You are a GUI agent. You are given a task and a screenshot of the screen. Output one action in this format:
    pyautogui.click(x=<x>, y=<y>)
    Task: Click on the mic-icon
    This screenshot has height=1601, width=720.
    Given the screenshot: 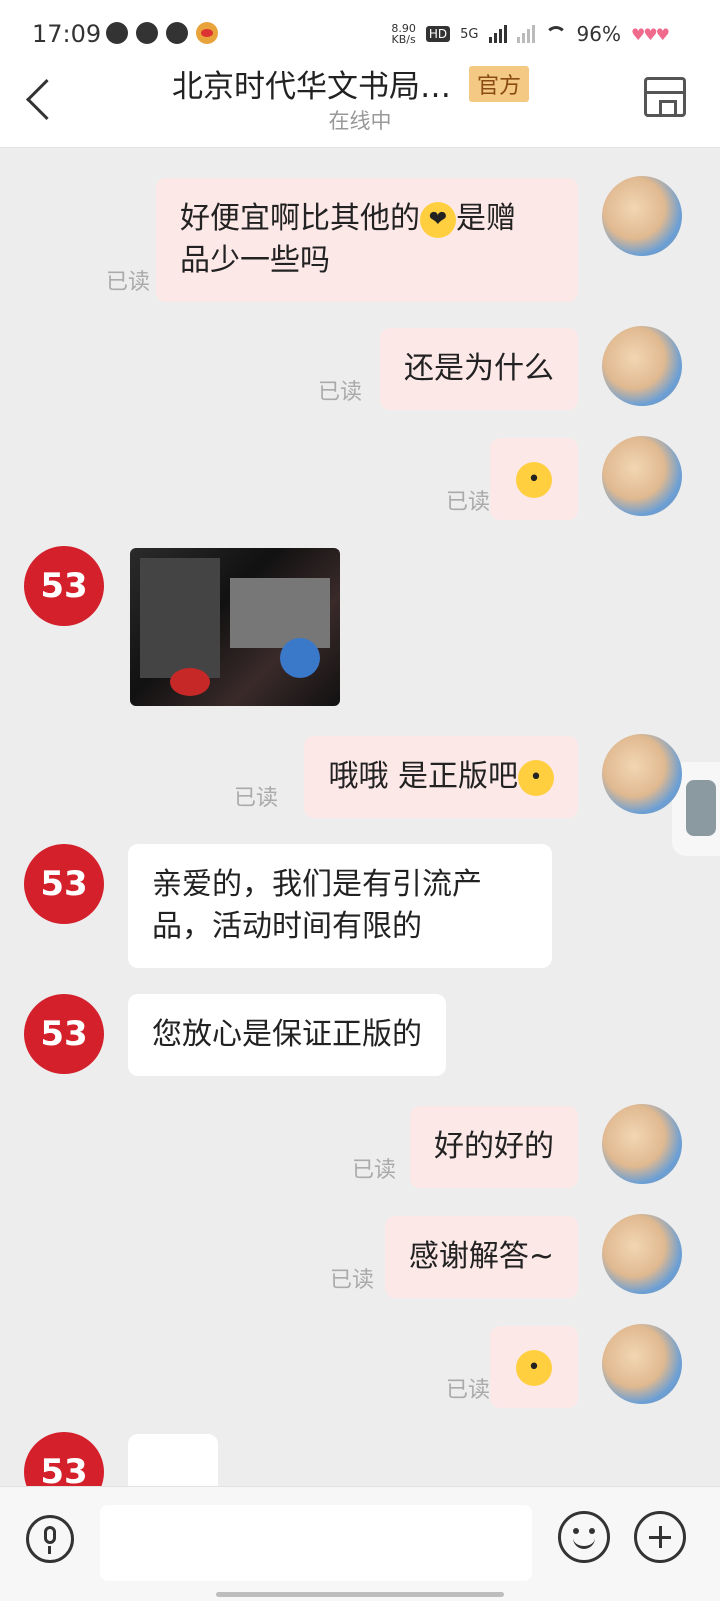 What is the action you would take?
    pyautogui.click(x=50, y=1539)
    